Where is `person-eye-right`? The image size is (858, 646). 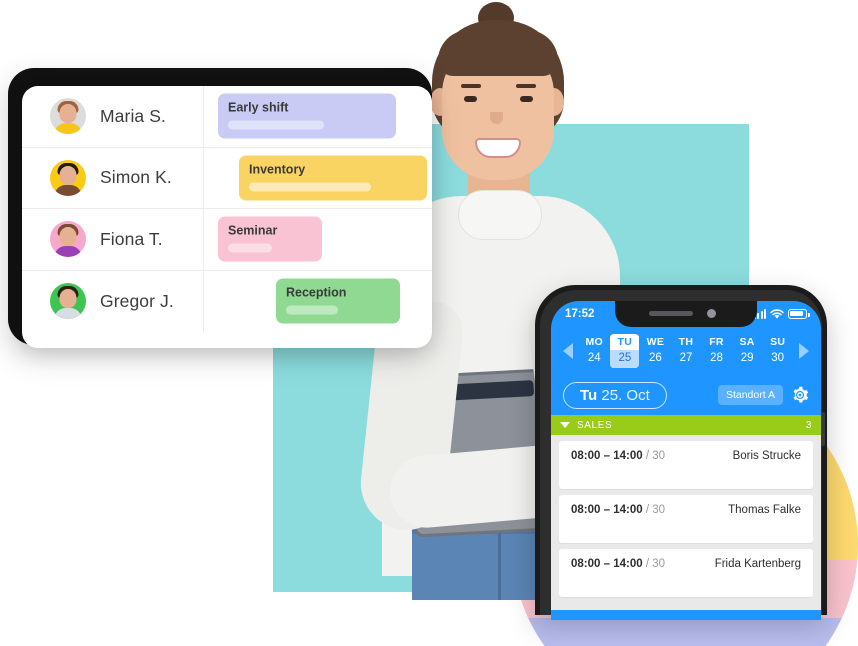
person-eye-right is located at coordinates (526, 99).